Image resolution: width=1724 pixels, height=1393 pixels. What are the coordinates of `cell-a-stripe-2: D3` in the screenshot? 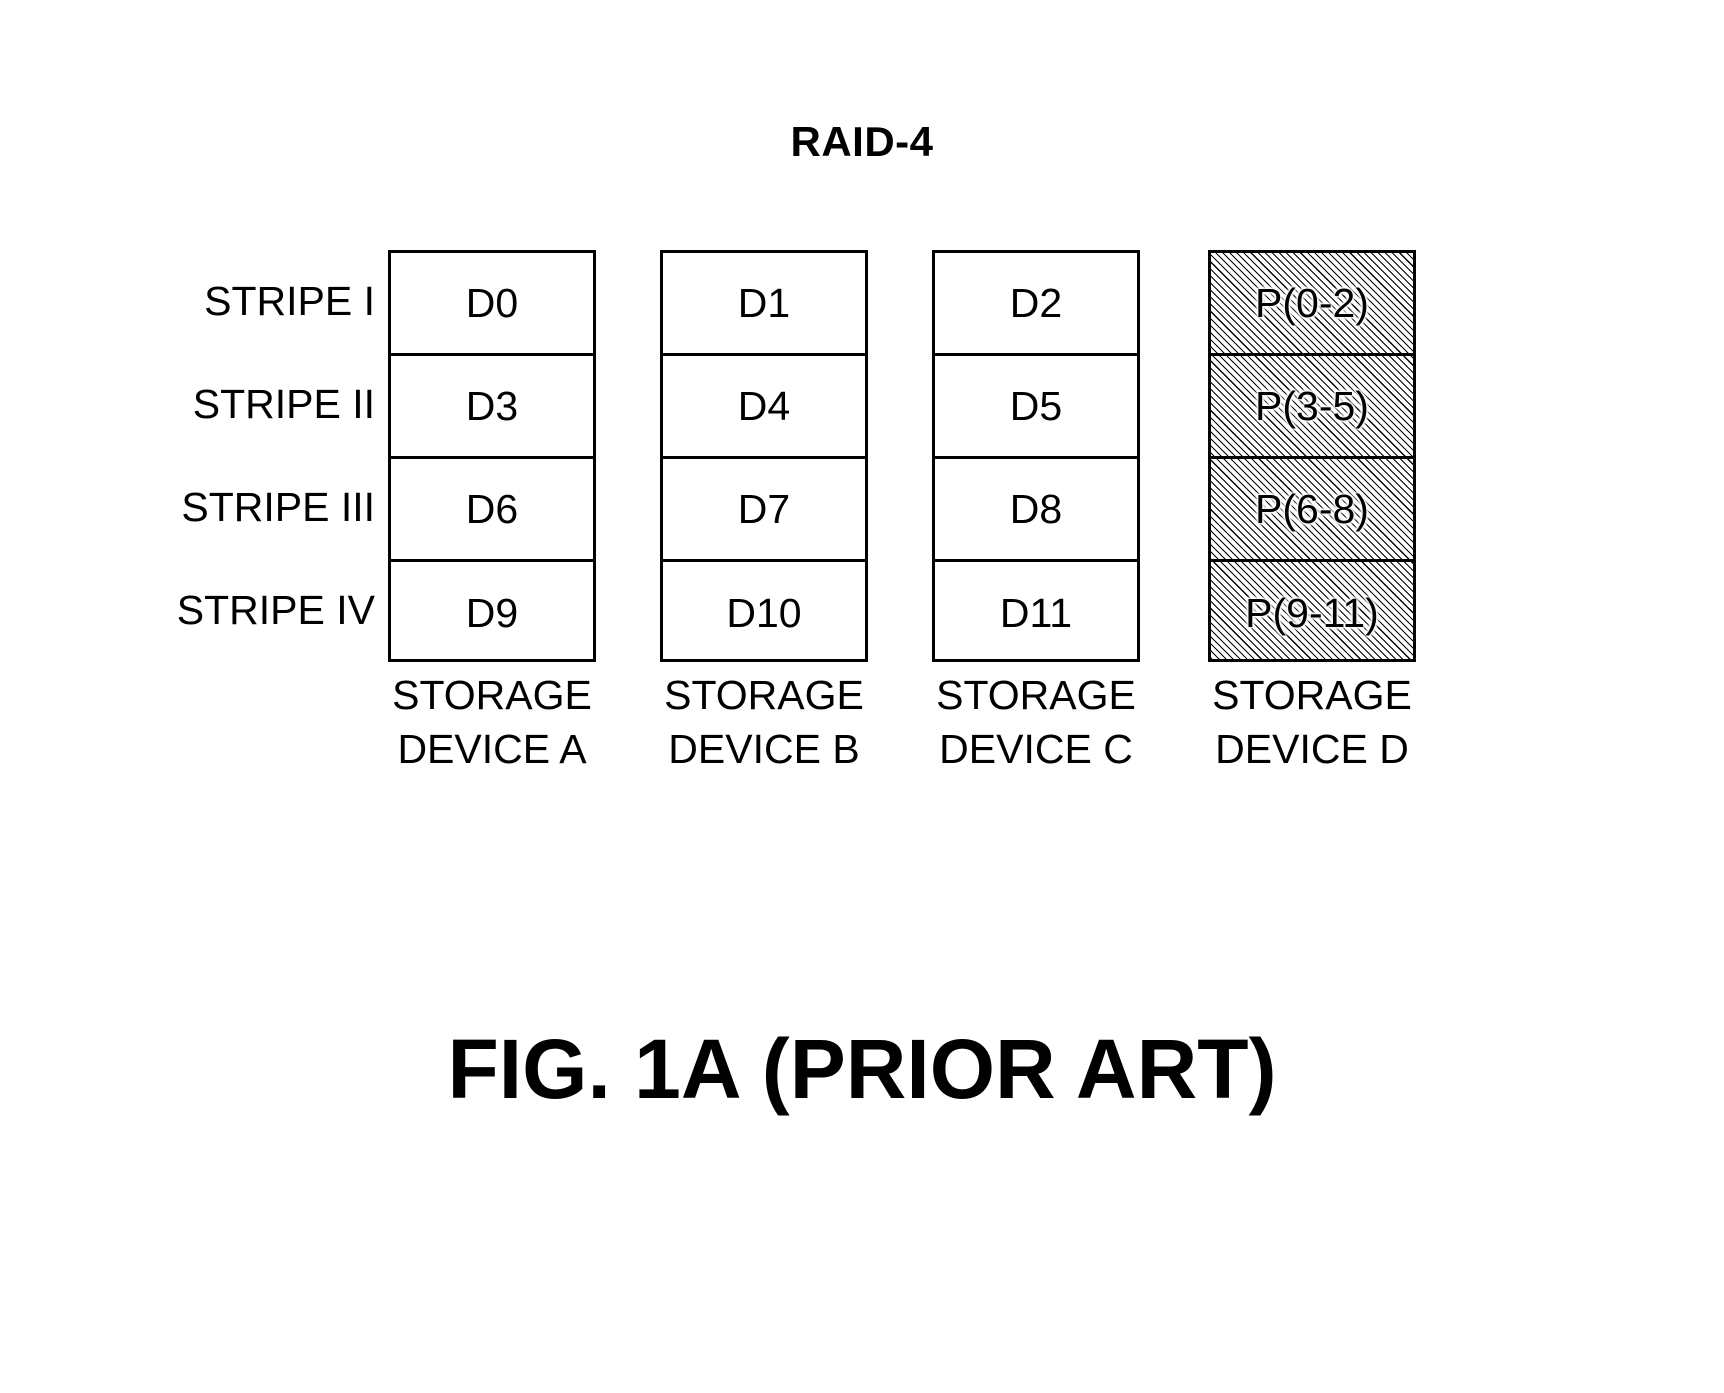 It's located at (492, 407).